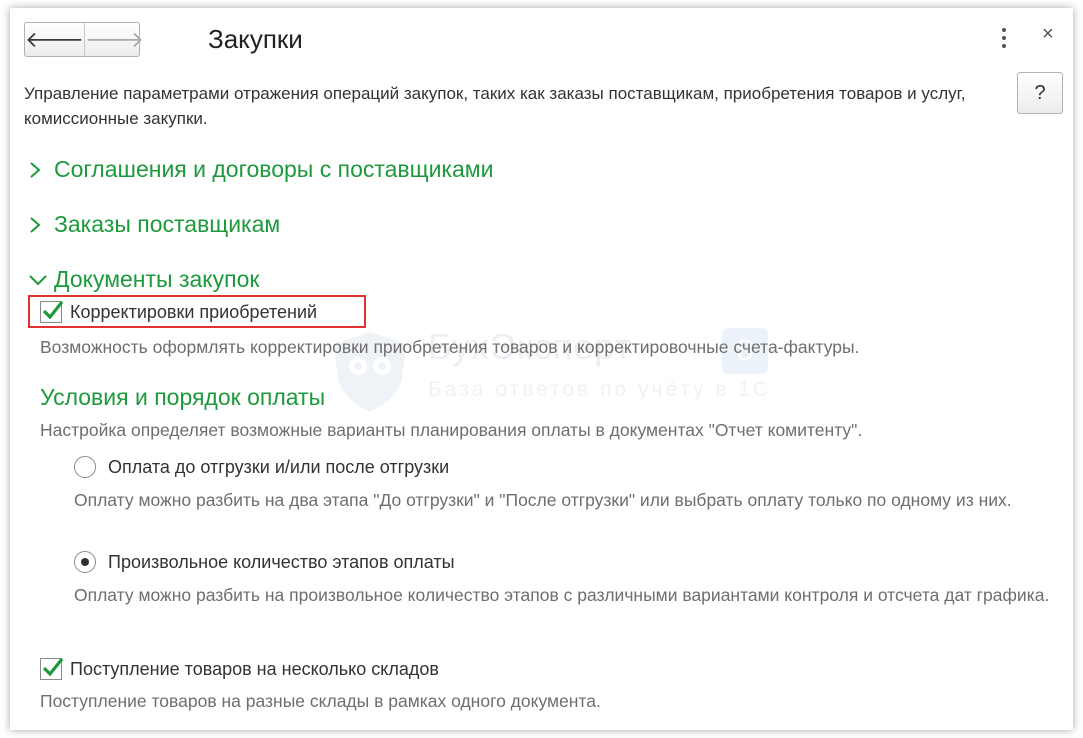 This screenshot has height=738, width=1083. I want to click on group-supplier-agreements: Соглашения и договоры с поставщиками, so click(260, 169).